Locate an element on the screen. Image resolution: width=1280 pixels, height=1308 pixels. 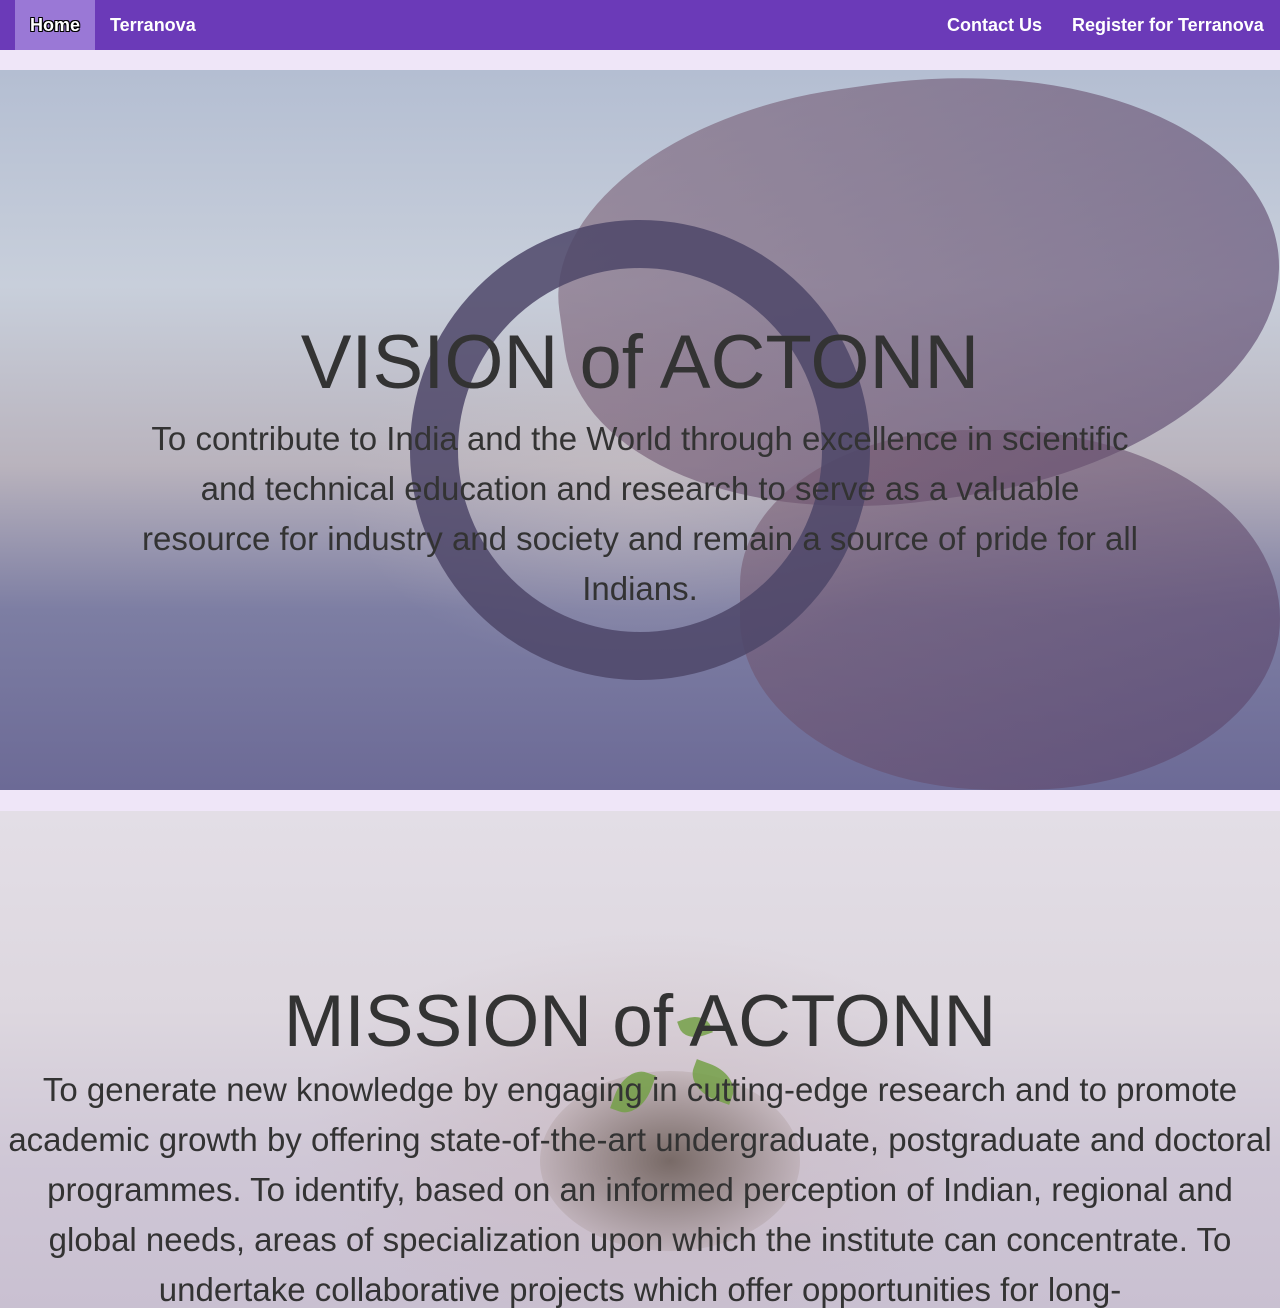
nav-register-link: Register for Terranova is located at coordinates (1168, 25).